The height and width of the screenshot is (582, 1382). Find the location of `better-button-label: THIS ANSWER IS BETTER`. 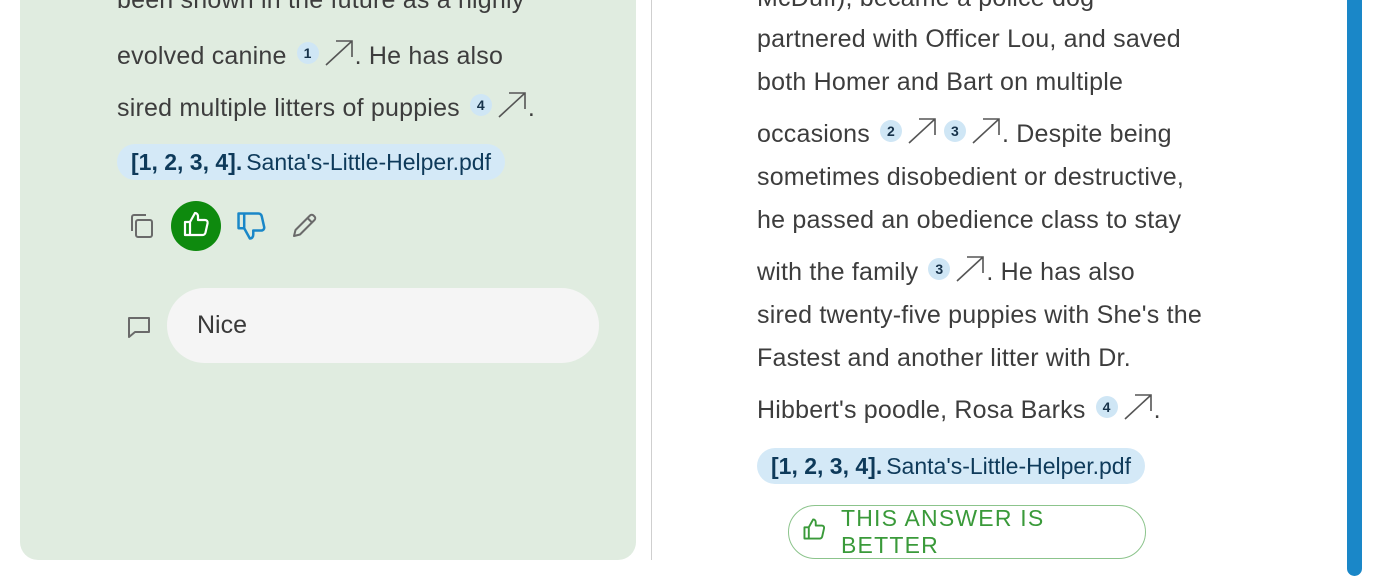

better-button-label: THIS ANSWER IS BETTER is located at coordinates (943, 531).